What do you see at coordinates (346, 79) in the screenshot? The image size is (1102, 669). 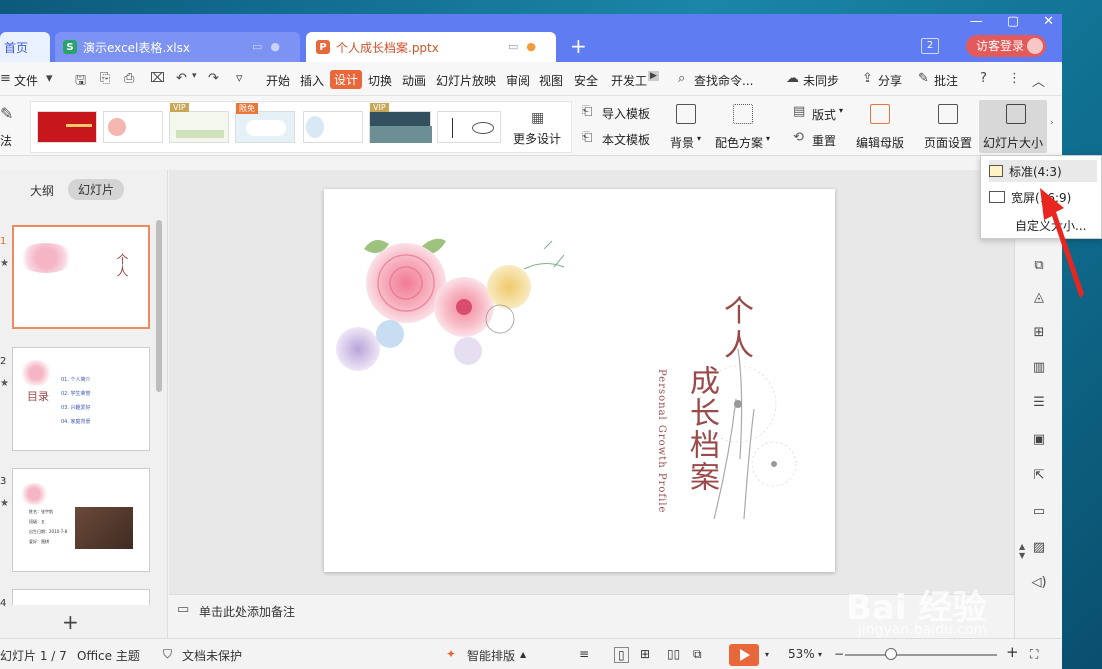 I see `menu-design: 设计` at bounding box center [346, 79].